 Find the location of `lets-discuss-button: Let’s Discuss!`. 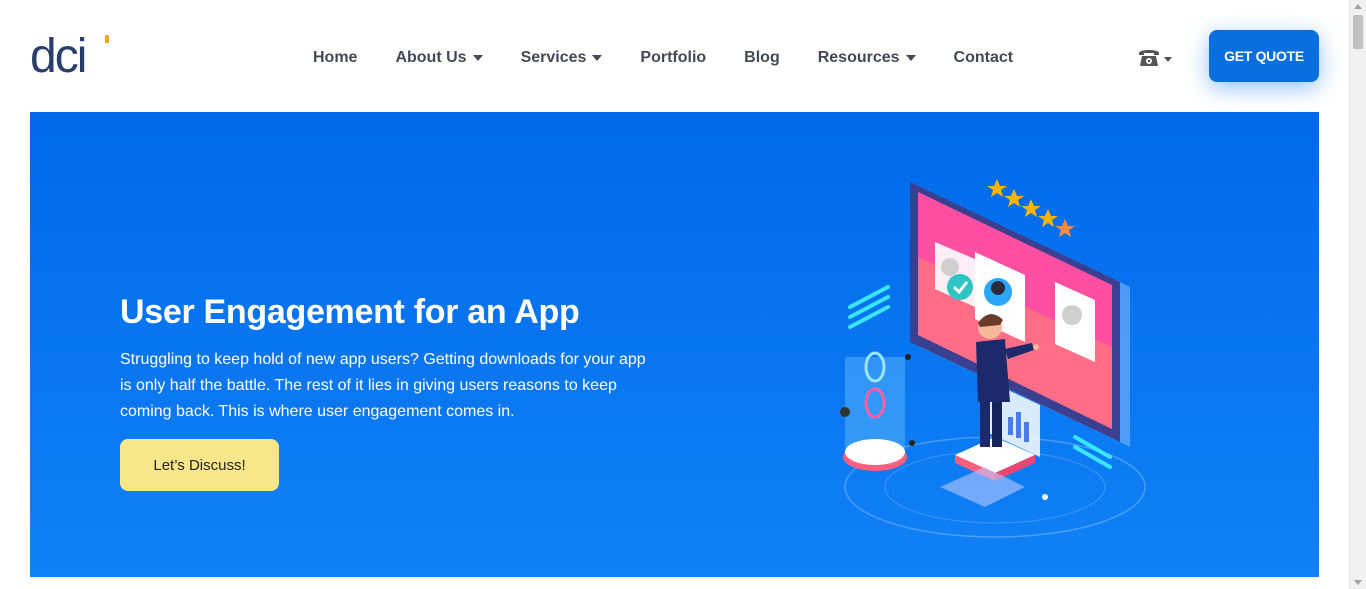

lets-discuss-button: Let’s Discuss! is located at coordinates (199, 465).